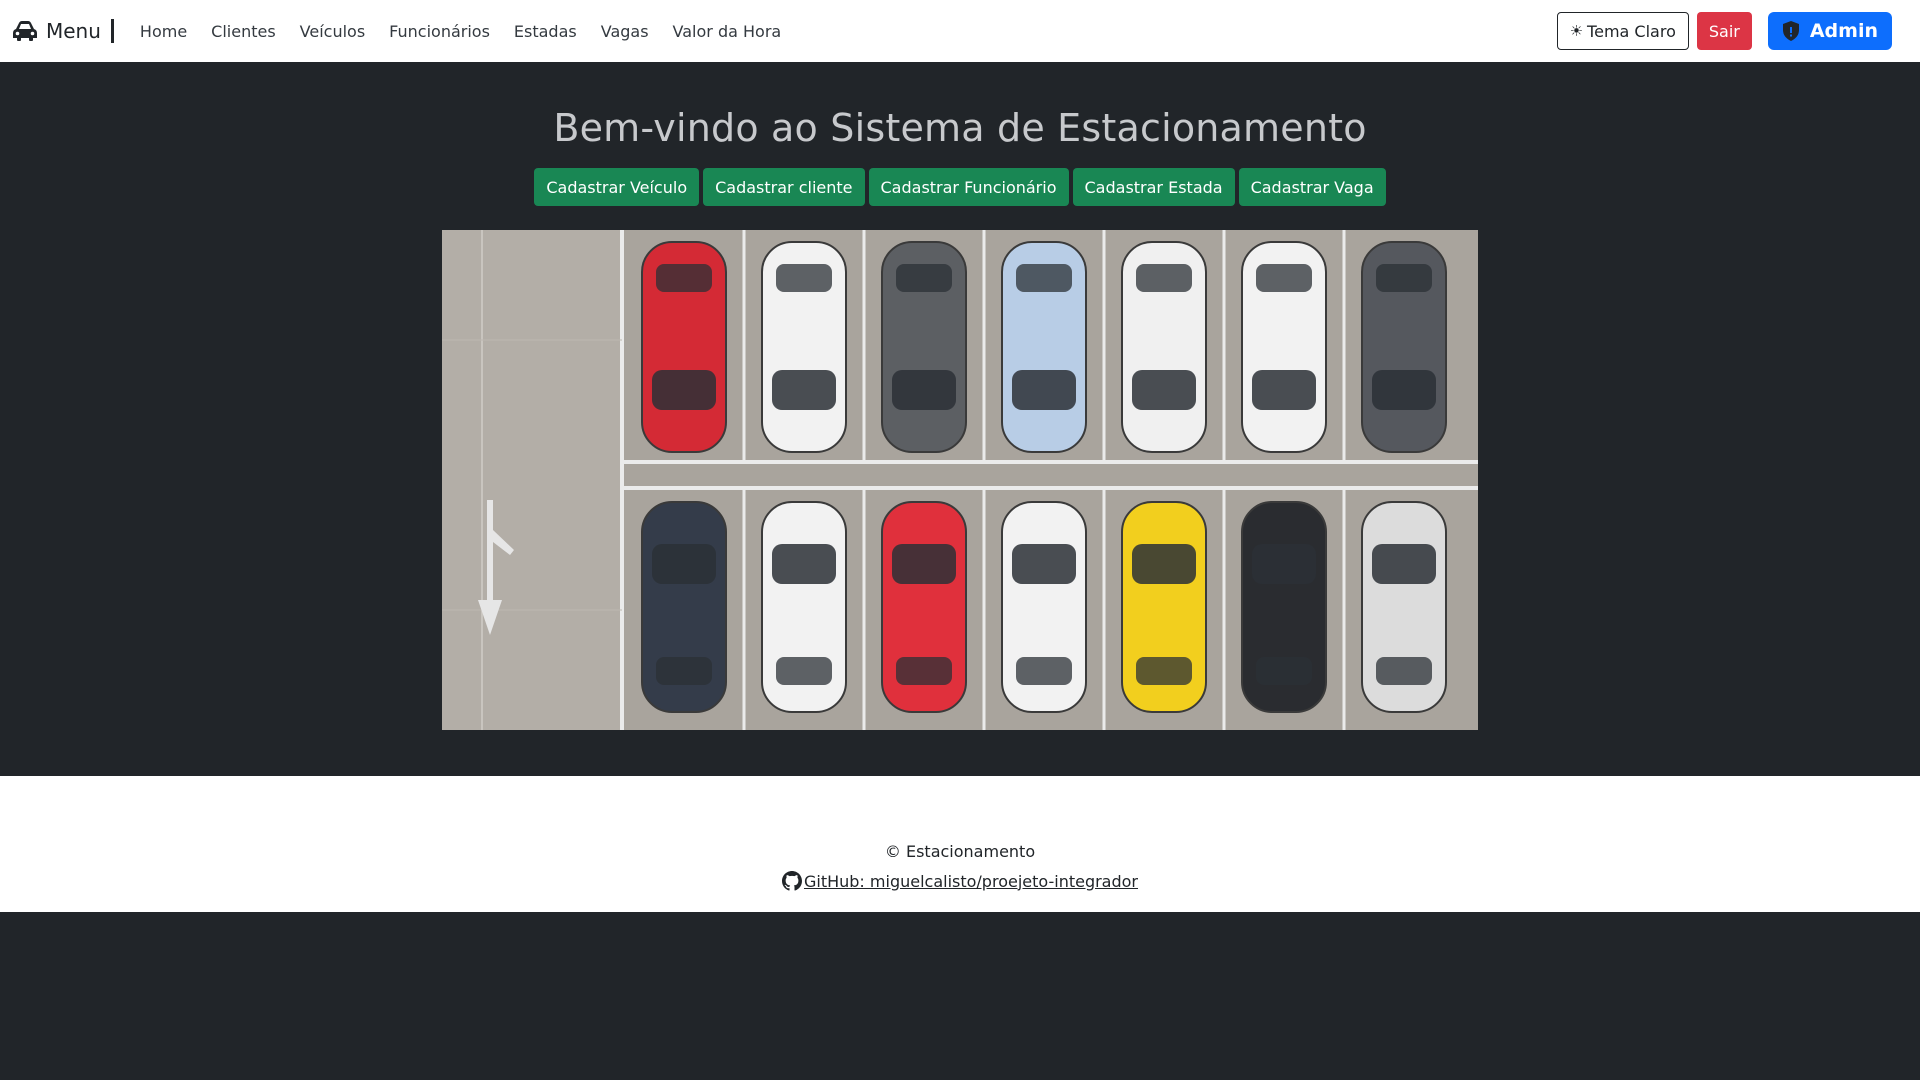  What do you see at coordinates (439, 31) in the screenshot?
I see `nav-link-funcionarios: Funcionários` at bounding box center [439, 31].